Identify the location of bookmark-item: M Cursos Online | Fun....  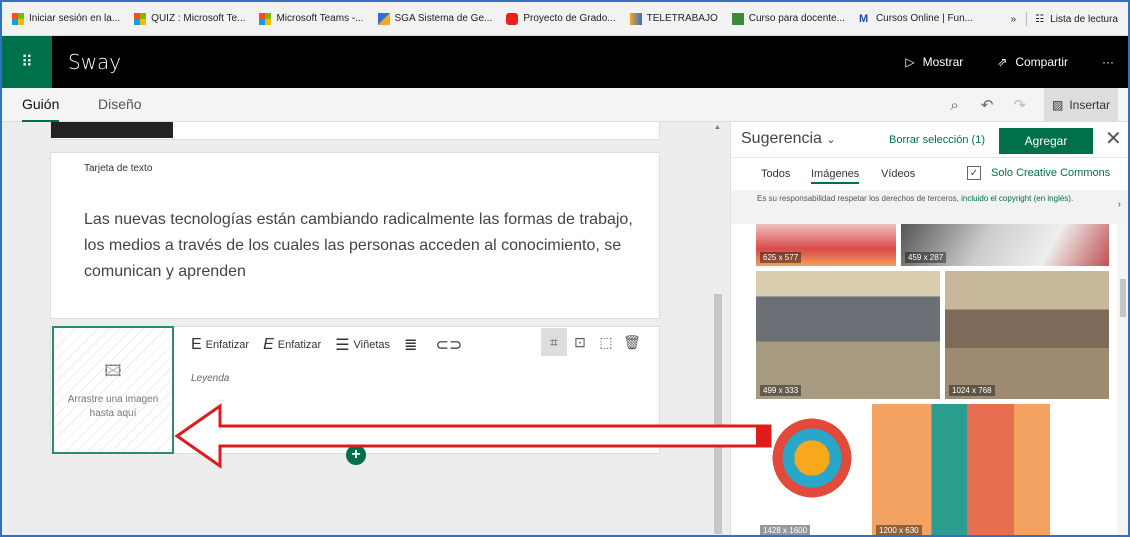
(916, 19).